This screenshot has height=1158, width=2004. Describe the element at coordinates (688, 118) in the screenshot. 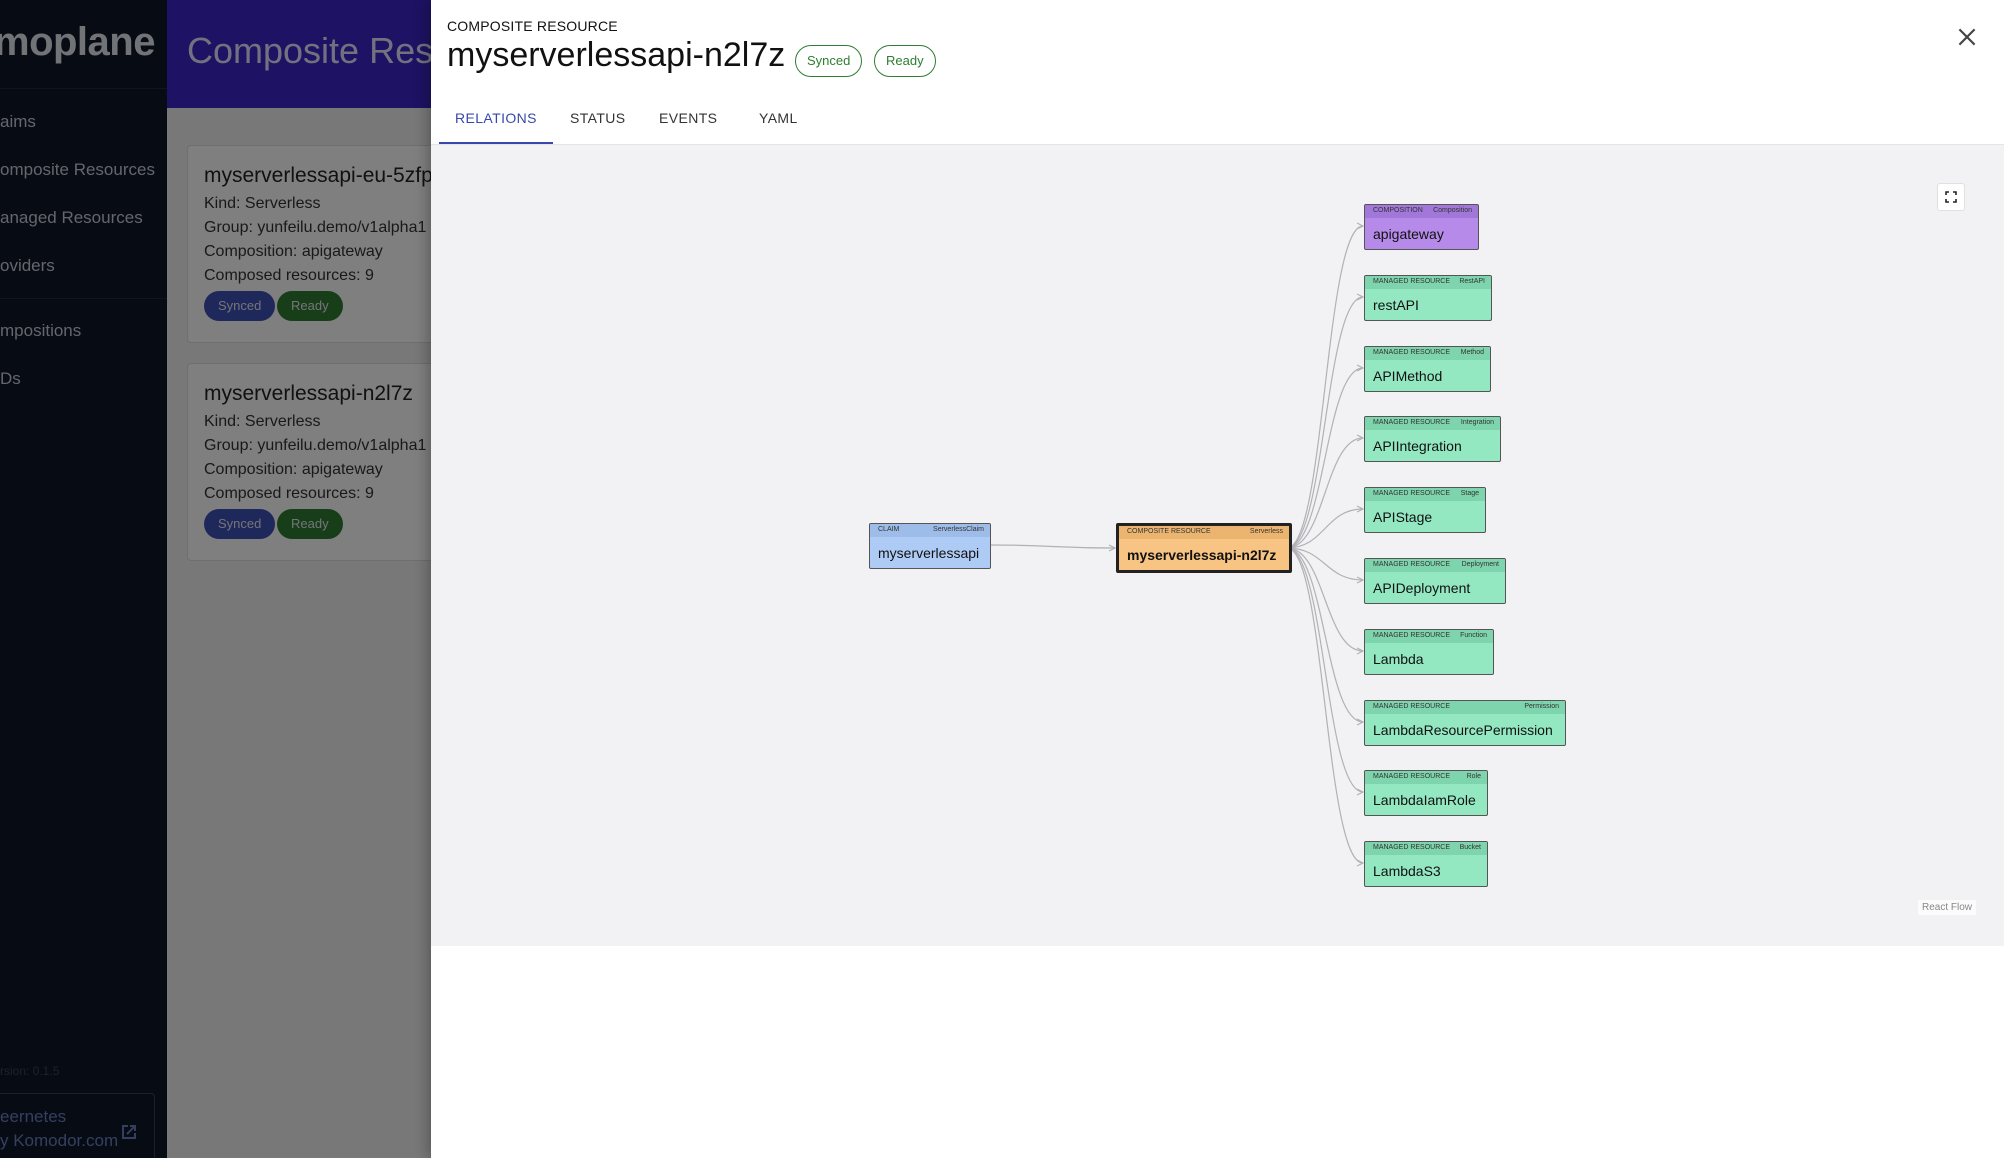

I see `tab-events: EVENTS` at that location.